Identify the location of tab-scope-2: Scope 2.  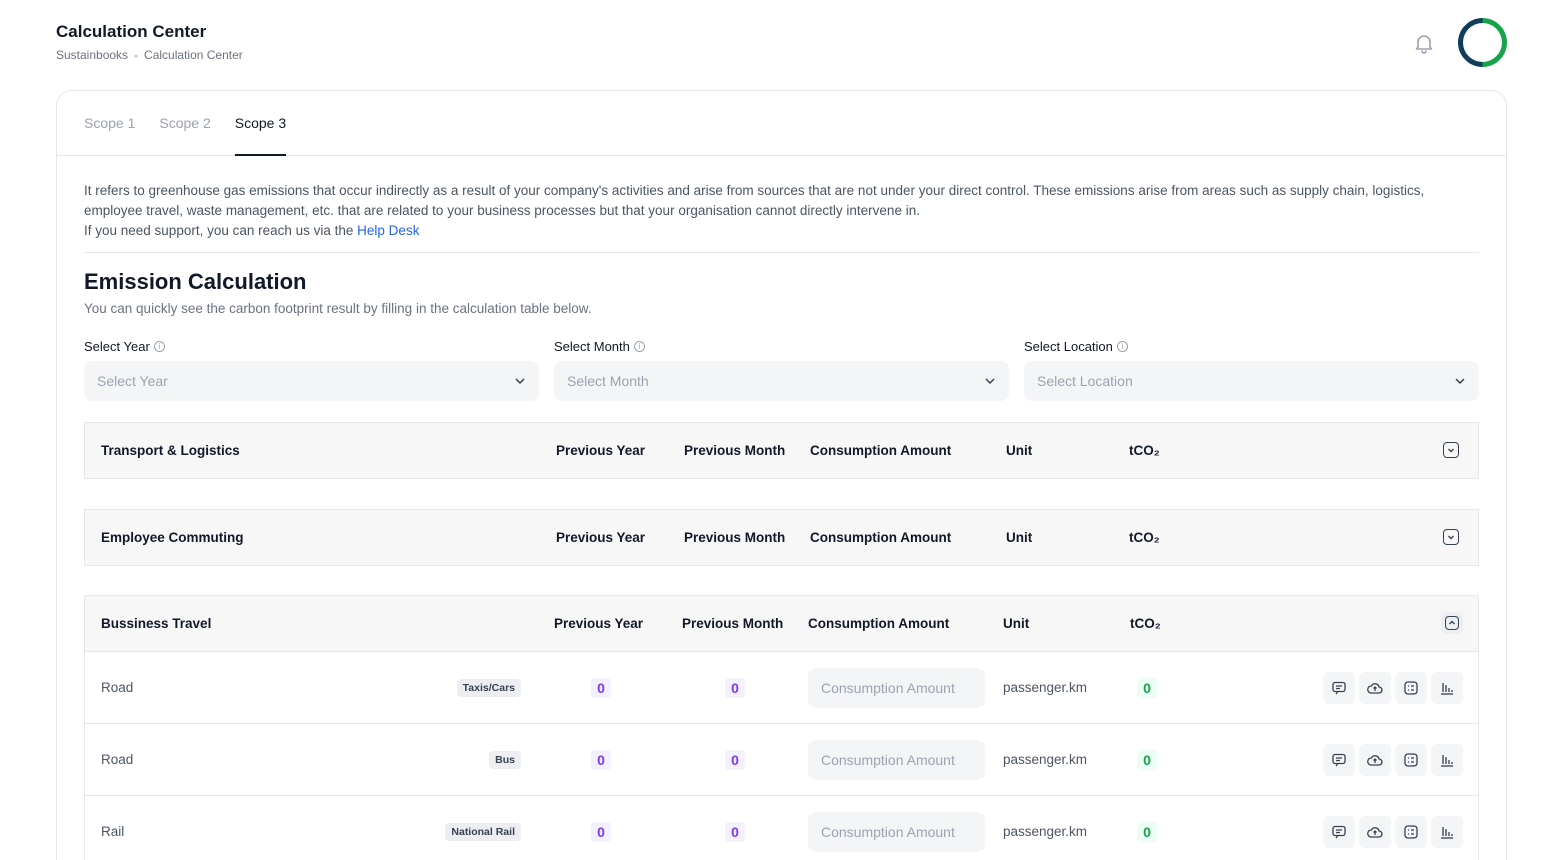
(184, 123).